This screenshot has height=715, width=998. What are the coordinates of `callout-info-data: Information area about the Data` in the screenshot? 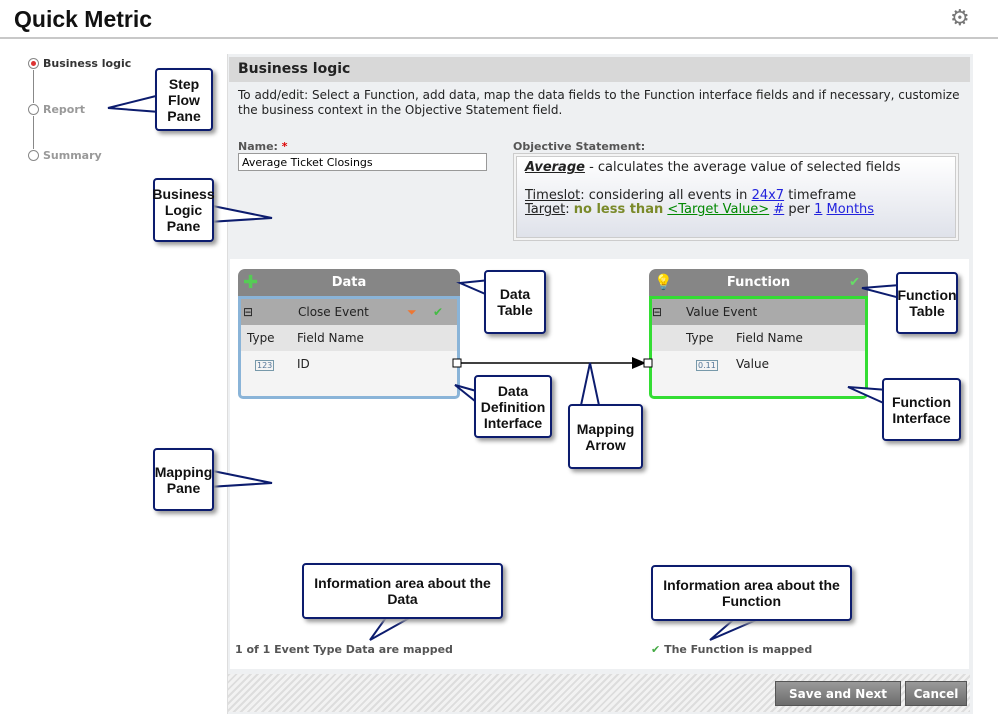 It's located at (402, 591).